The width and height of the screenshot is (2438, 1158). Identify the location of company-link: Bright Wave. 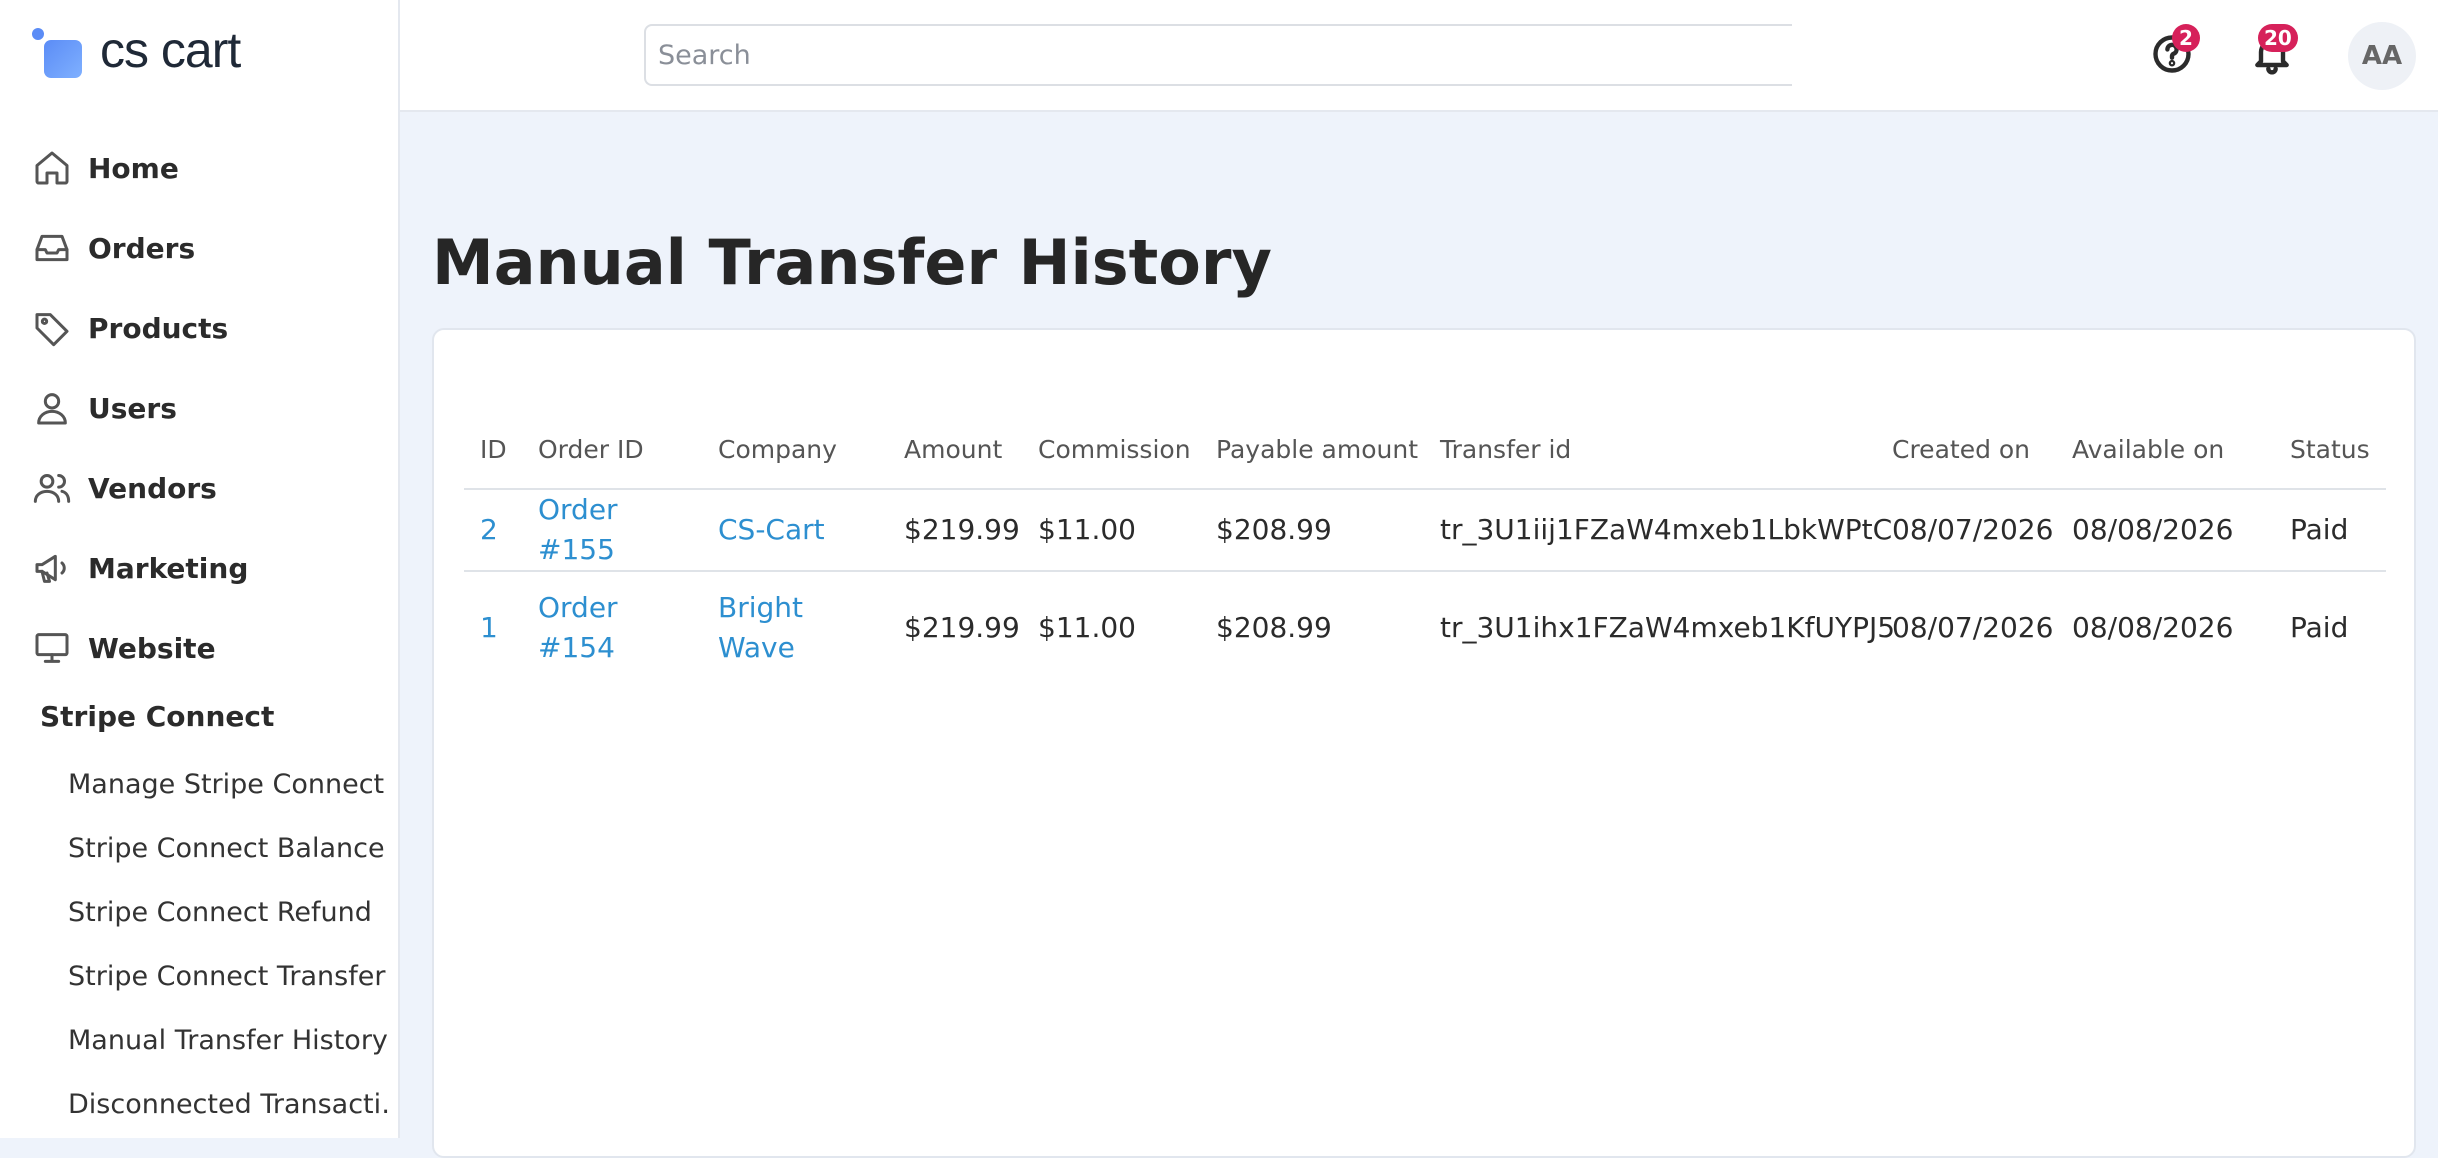
(795, 627).